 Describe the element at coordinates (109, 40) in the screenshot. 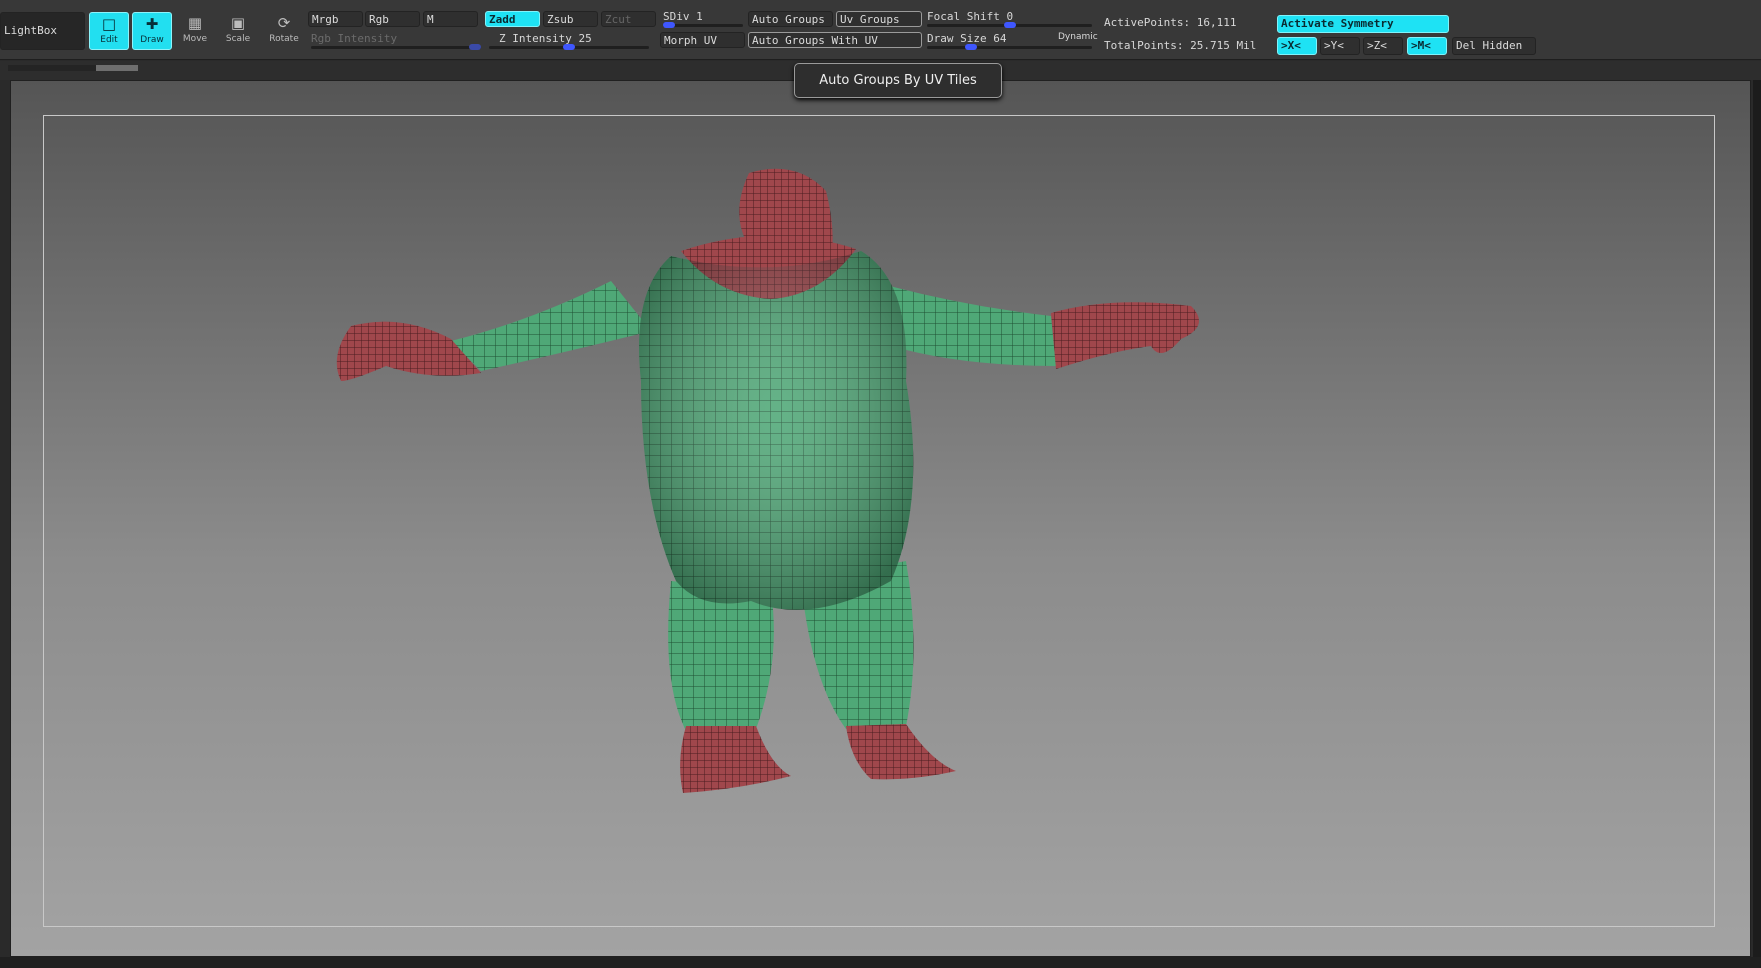

I see `edit-label: Edit` at that location.